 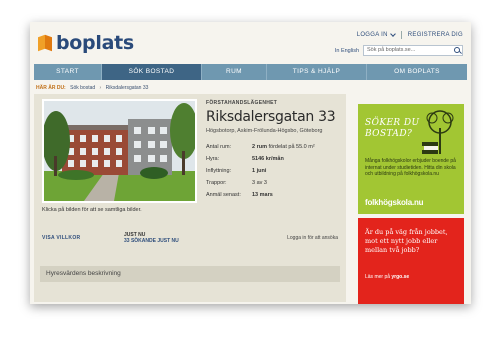 What do you see at coordinates (119, 151) in the screenshot?
I see `listing-photo` at bounding box center [119, 151].